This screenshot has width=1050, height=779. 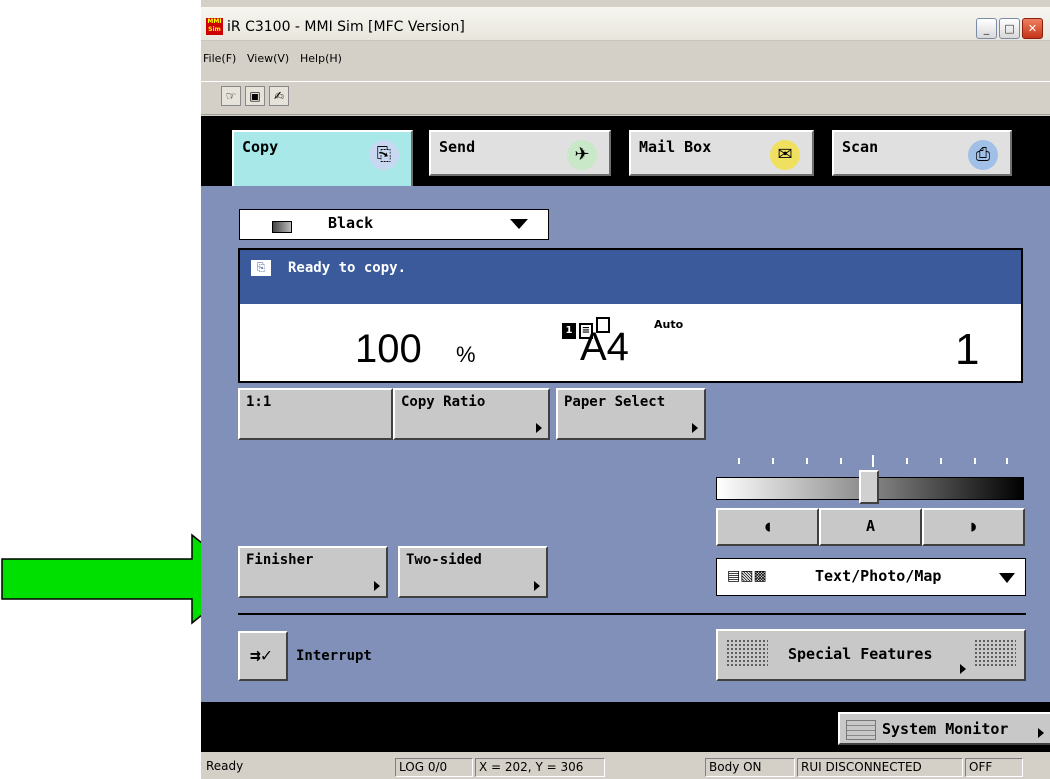 What do you see at coordinates (880, 767) in the screenshot?
I see `status-rui: RUI DISCONNECTED` at bounding box center [880, 767].